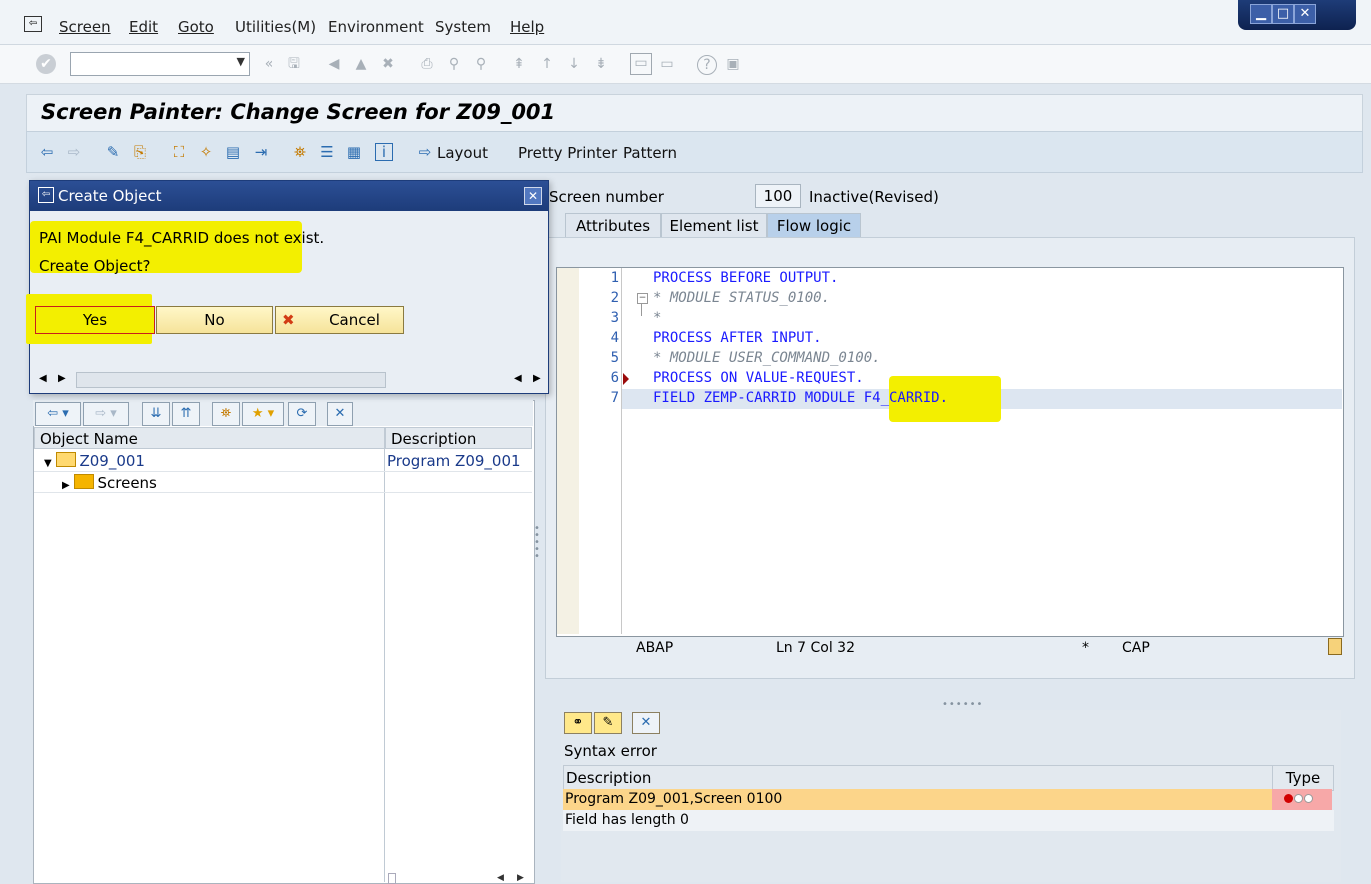 This screenshot has height=884, width=1371. Describe the element at coordinates (519, 64) in the screenshot. I see `first-page-icon: ⇞` at that location.